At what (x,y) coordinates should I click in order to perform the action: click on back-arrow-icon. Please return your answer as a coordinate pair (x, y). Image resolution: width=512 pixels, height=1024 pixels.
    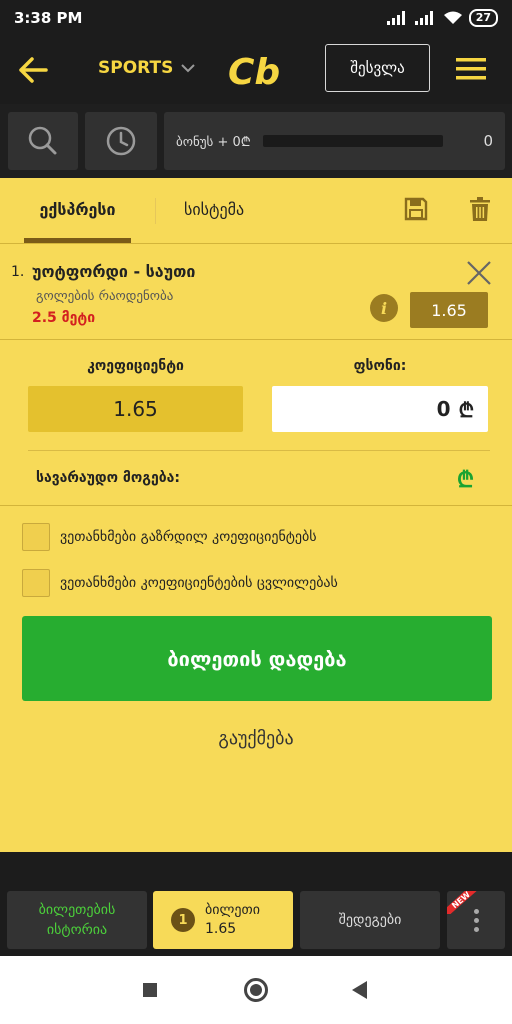
    Looking at the image, I should click on (33, 70).